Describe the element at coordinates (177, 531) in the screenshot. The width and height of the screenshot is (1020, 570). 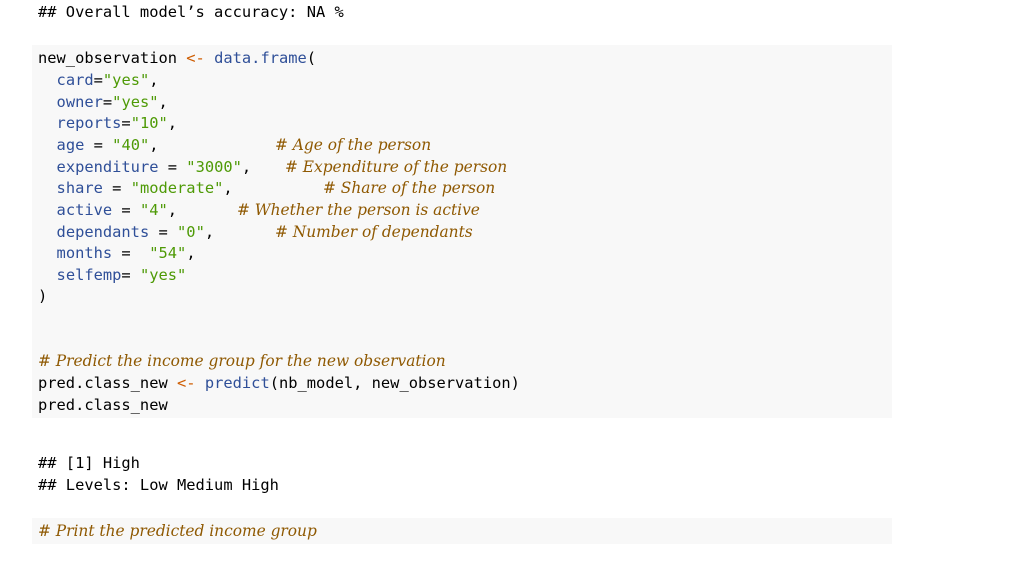
I see `comment-print-predicted: # Print the predicted income group` at that location.